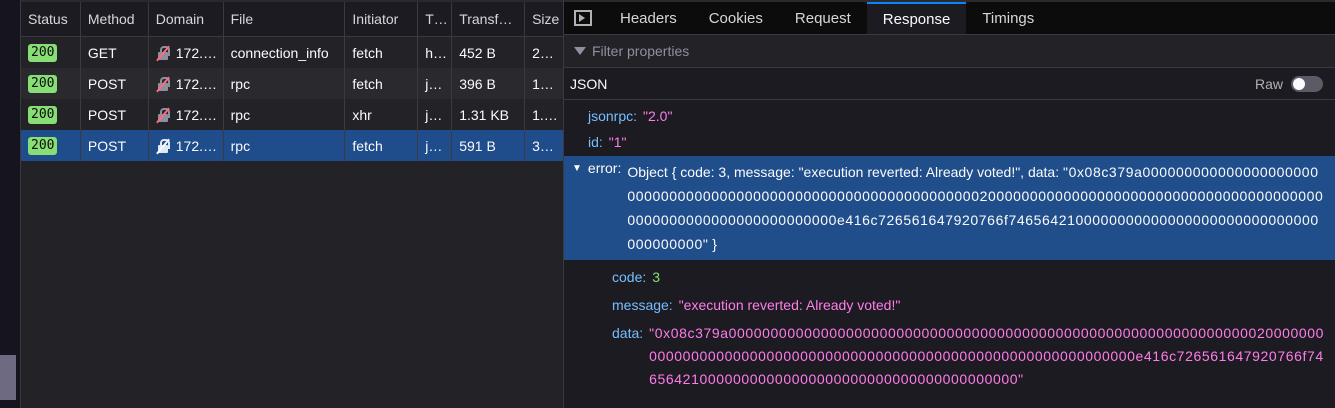  What do you see at coordinates (613, 116) in the screenshot?
I see `json-key: jsonrpc:` at bounding box center [613, 116].